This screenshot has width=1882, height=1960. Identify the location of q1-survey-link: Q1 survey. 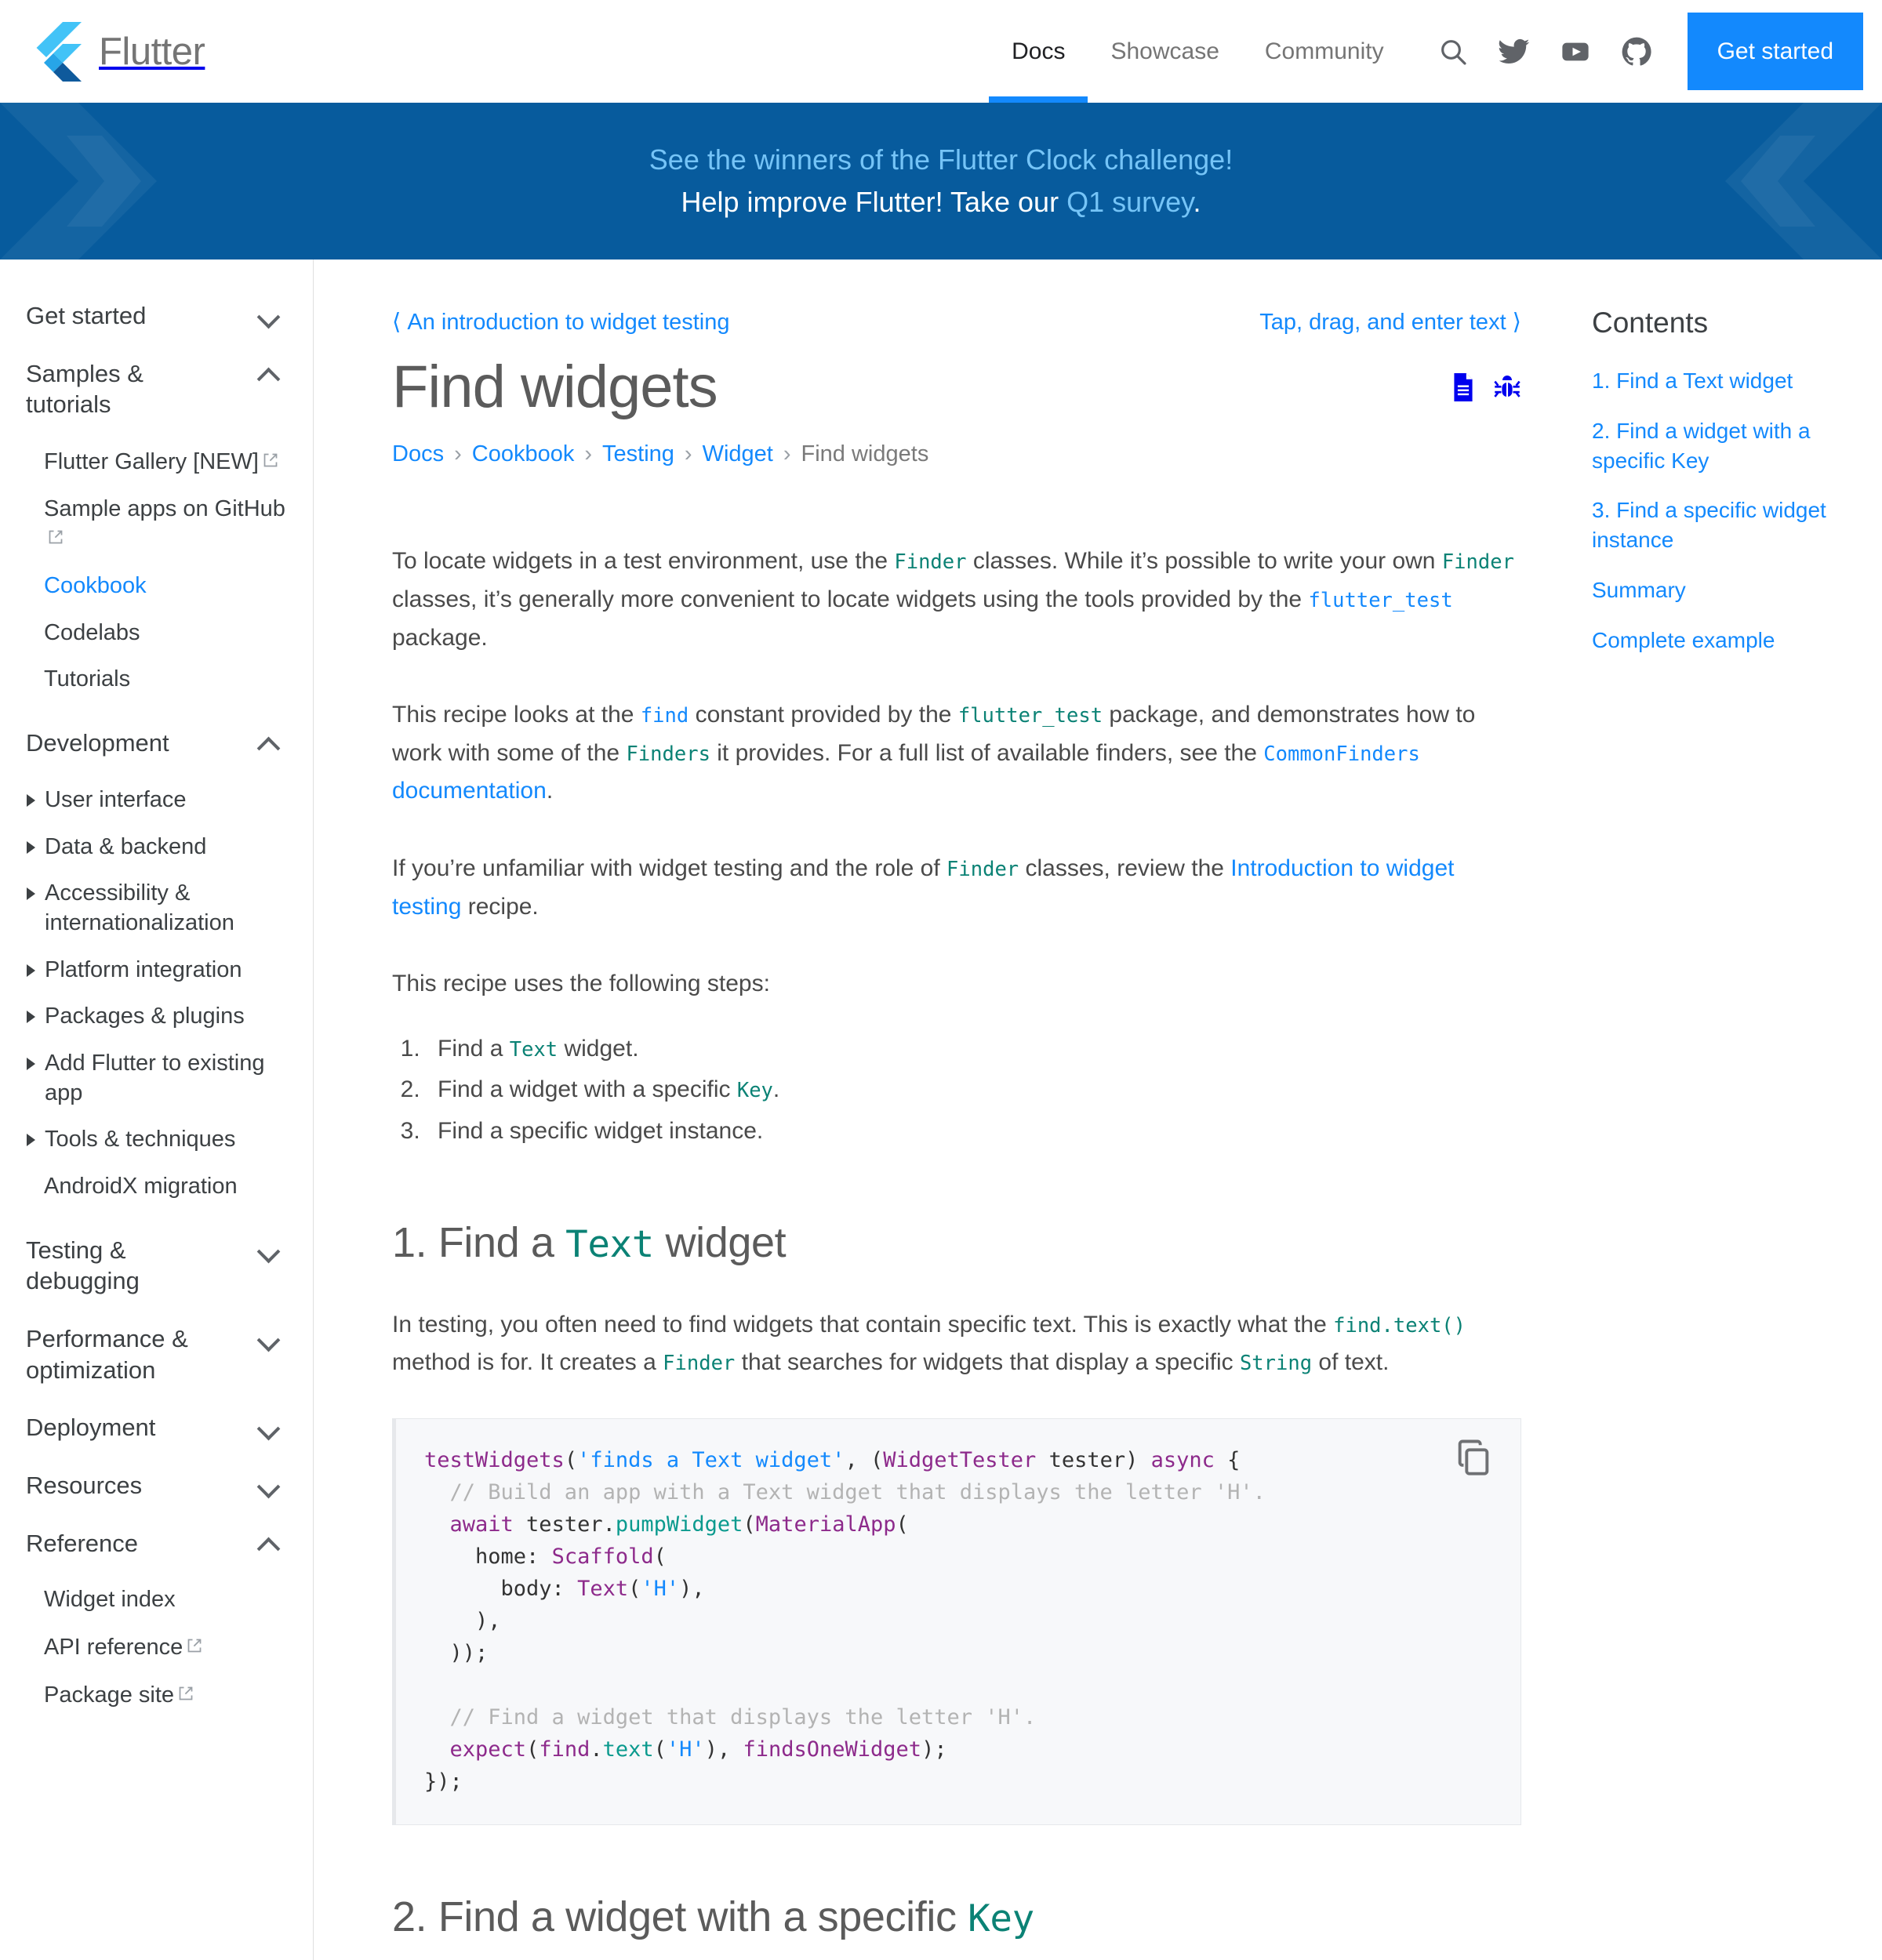
(1129, 202).